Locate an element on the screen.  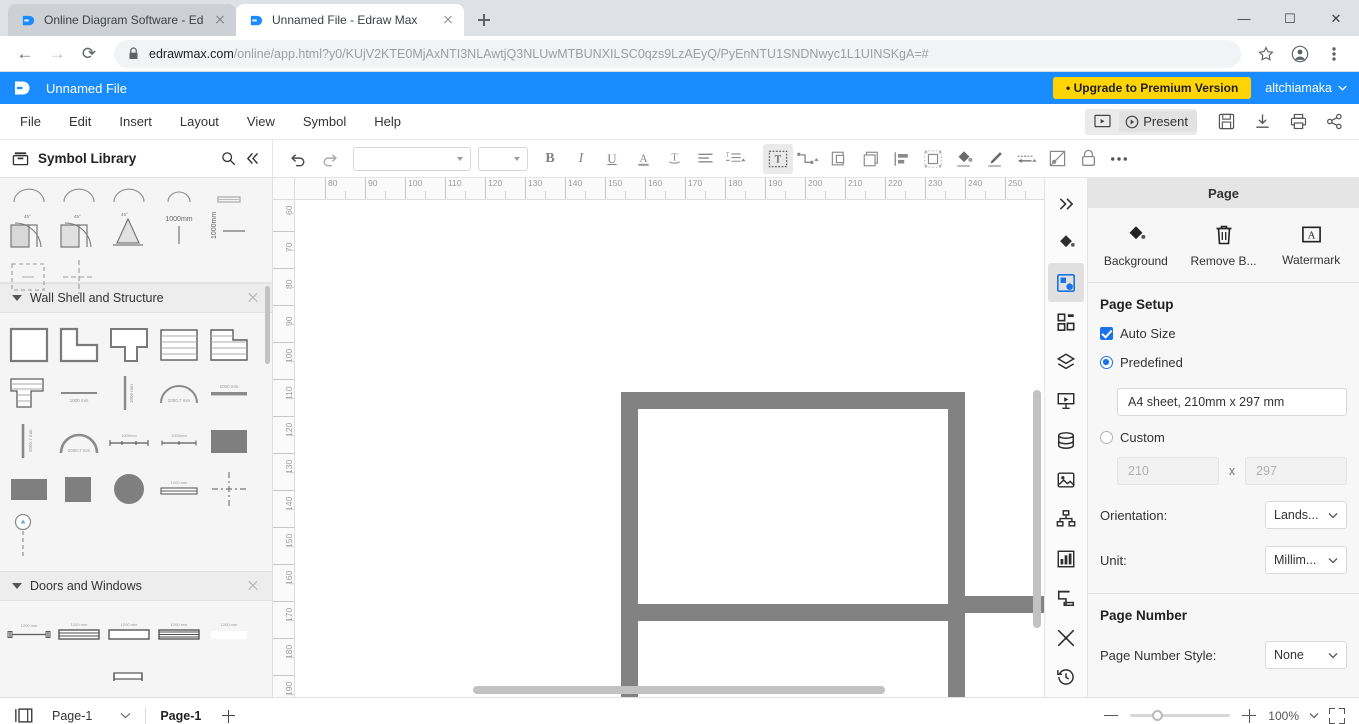
menu-layout: Layout is located at coordinates (199, 121).